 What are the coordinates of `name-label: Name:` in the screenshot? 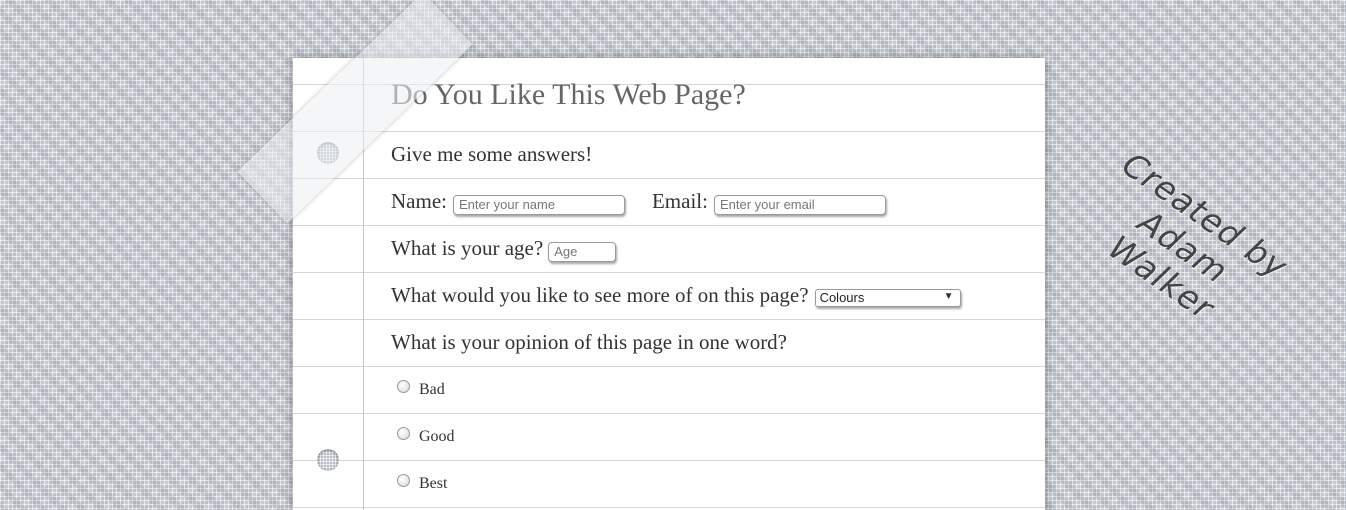 It's located at (419, 201).